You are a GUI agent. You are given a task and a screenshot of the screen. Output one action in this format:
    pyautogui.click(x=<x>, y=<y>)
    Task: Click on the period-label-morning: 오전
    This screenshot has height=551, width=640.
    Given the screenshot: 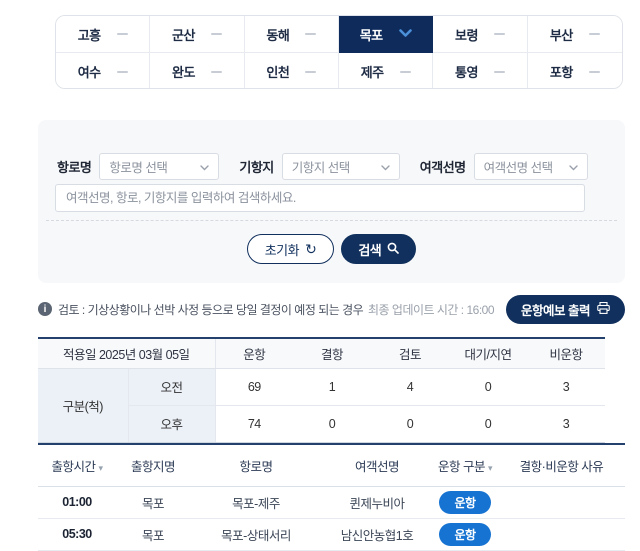 What is the action you would take?
    pyautogui.click(x=172, y=387)
    